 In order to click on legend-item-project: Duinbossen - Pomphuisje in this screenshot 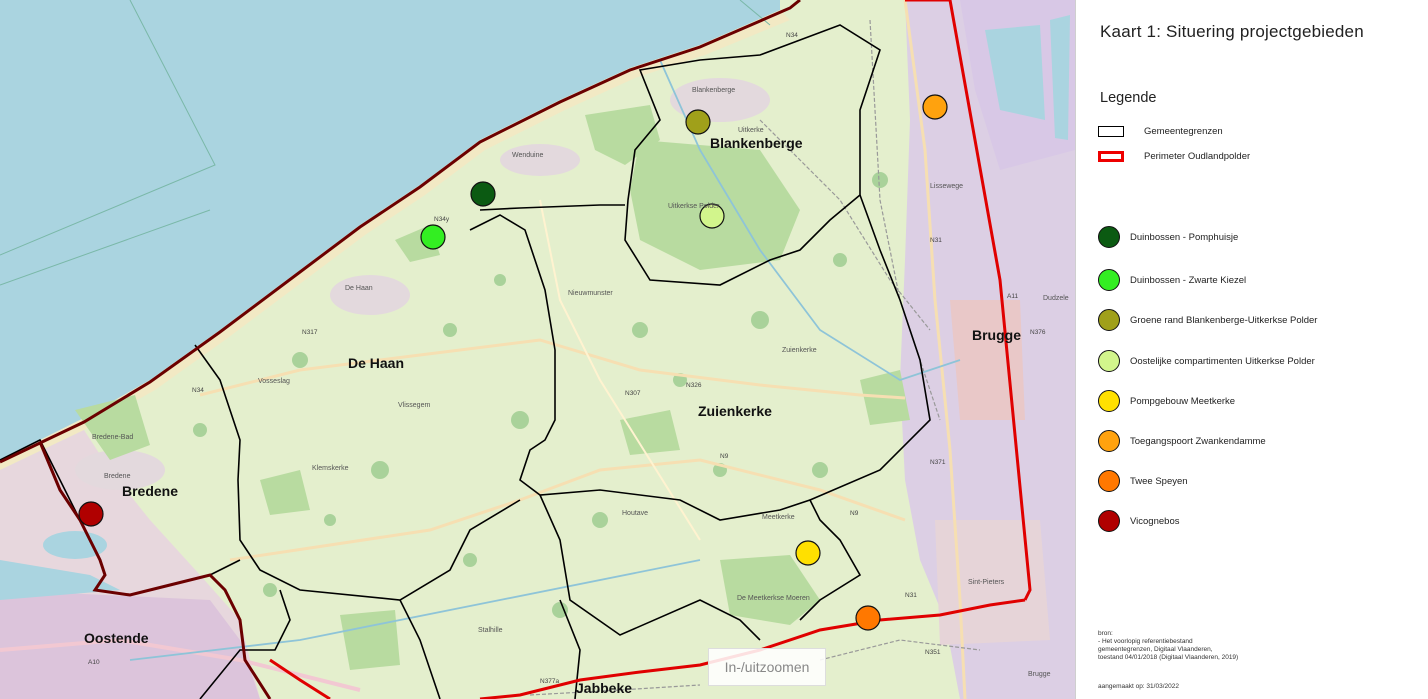, I will do `click(1168, 237)`.